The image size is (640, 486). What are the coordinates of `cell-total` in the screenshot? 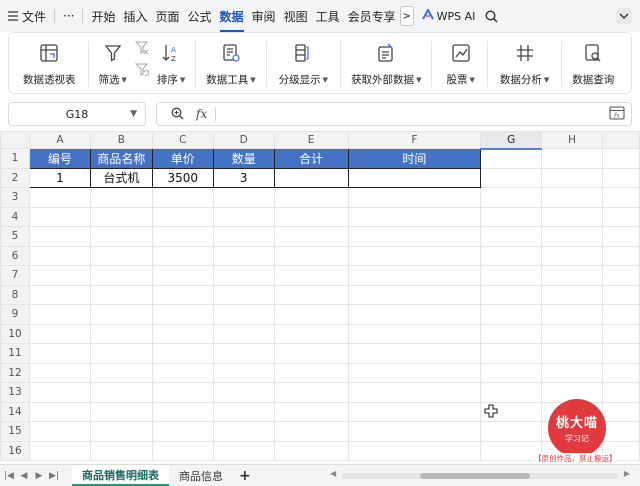 It's located at (311, 177).